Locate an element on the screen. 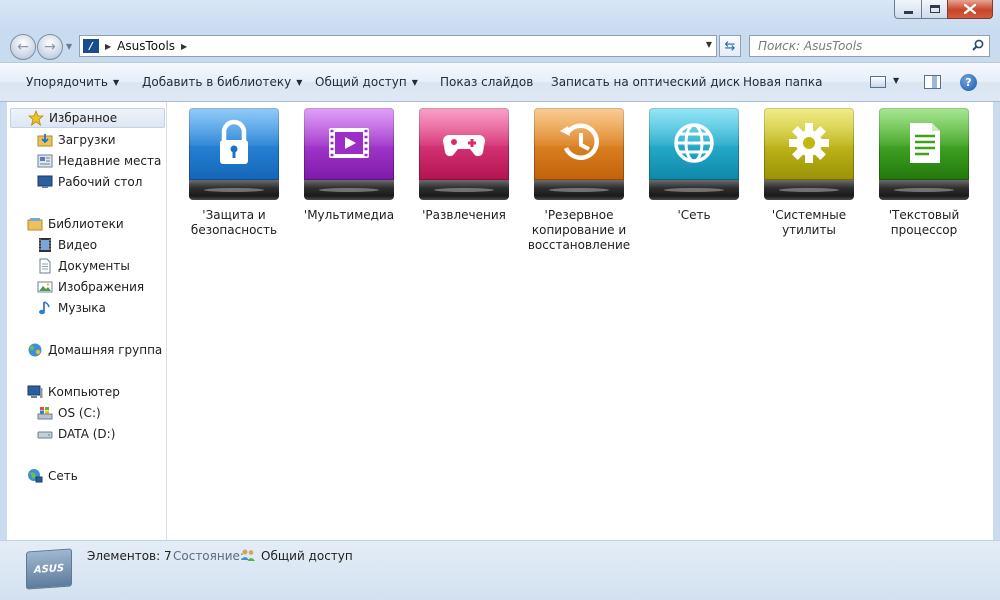 The width and height of the screenshot is (1000, 600). nav-libraries: Библиотеки is located at coordinates (75, 224).